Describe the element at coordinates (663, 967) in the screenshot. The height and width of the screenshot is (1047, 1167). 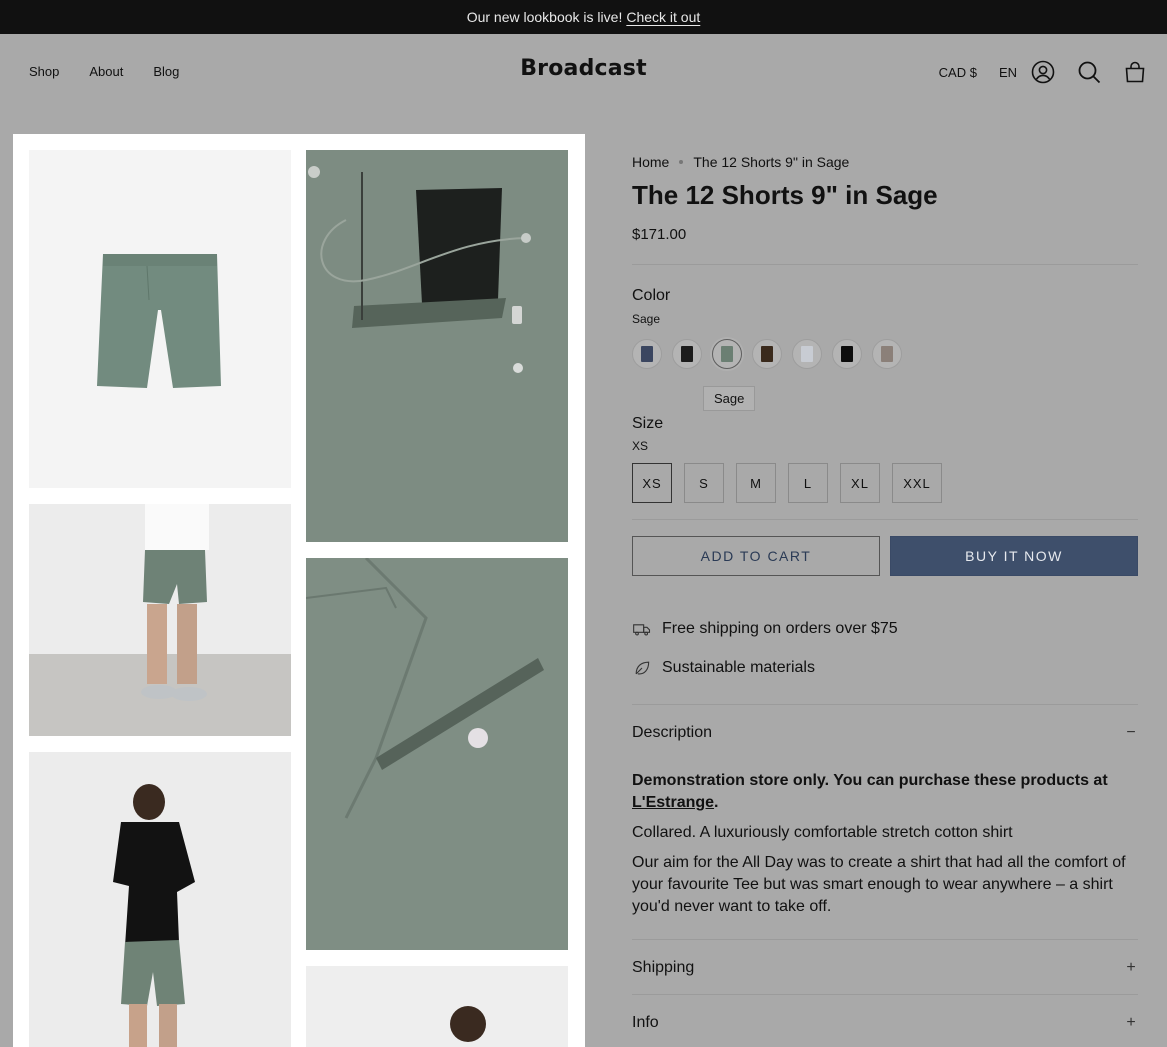
I see `accordion-shipping-label: Shipping` at that location.